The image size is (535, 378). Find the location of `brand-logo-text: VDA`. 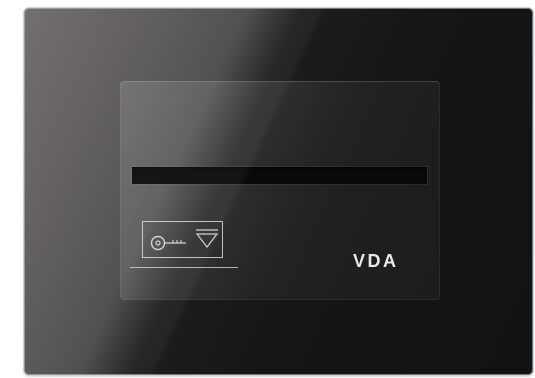

brand-logo-text: VDA is located at coordinates (376, 261).